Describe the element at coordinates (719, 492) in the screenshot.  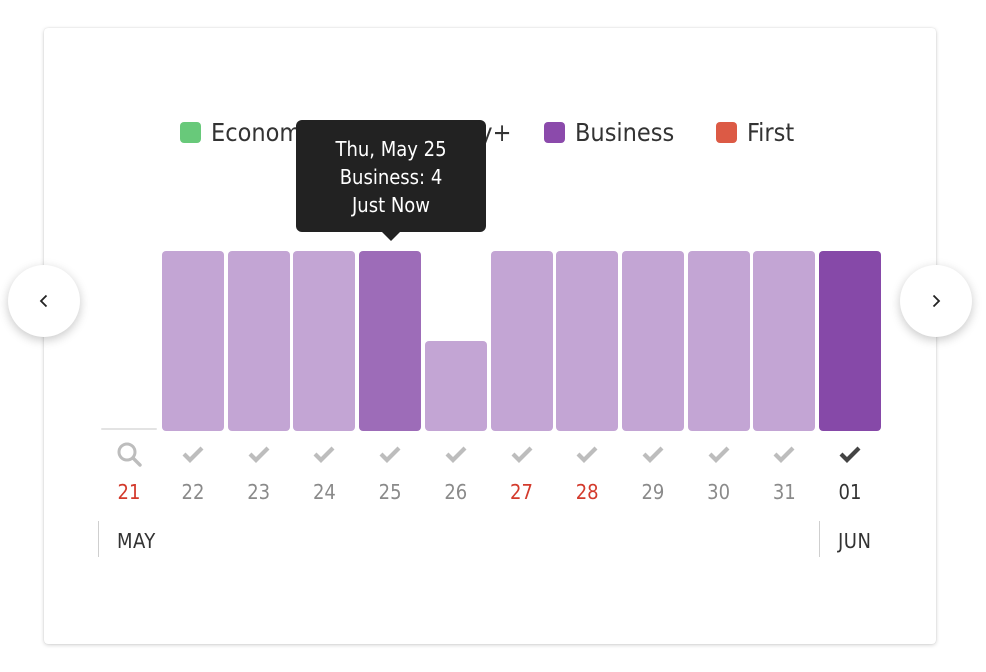
I see `day-label: 30` at that location.